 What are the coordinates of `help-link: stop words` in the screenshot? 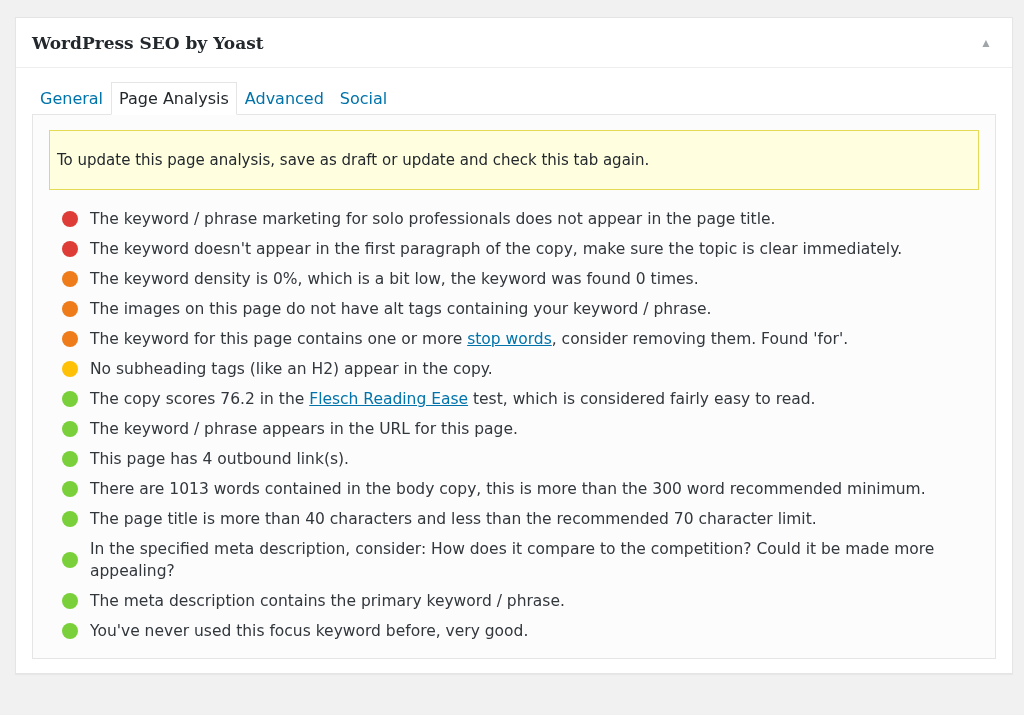 It's located at (509, 339).